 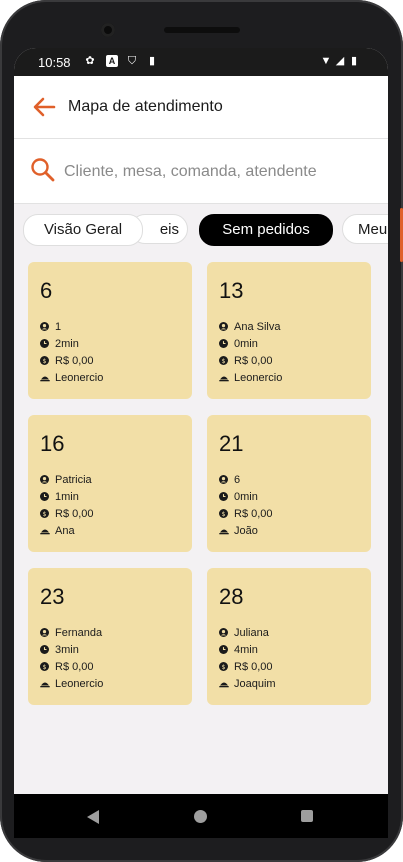 I want to click on system-nav-bar, so click(x=201, y=816).